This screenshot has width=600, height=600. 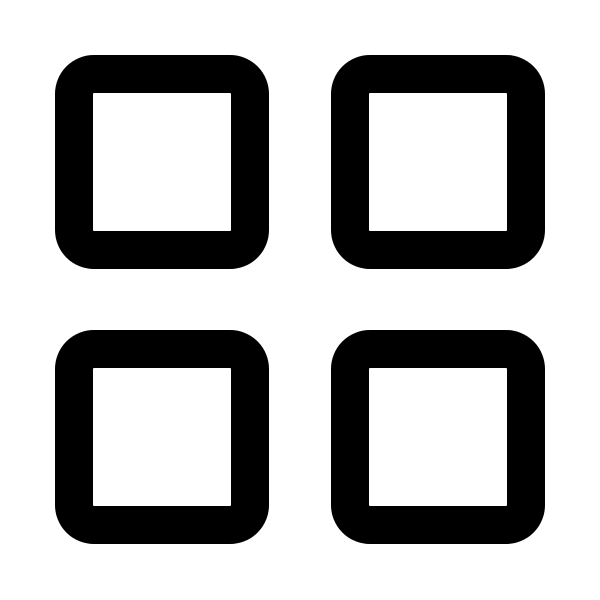 What do you see at coordinates (162, 162) in the screenshot?
I see `grid-tile-top-left` at bounding box center [162, 162].